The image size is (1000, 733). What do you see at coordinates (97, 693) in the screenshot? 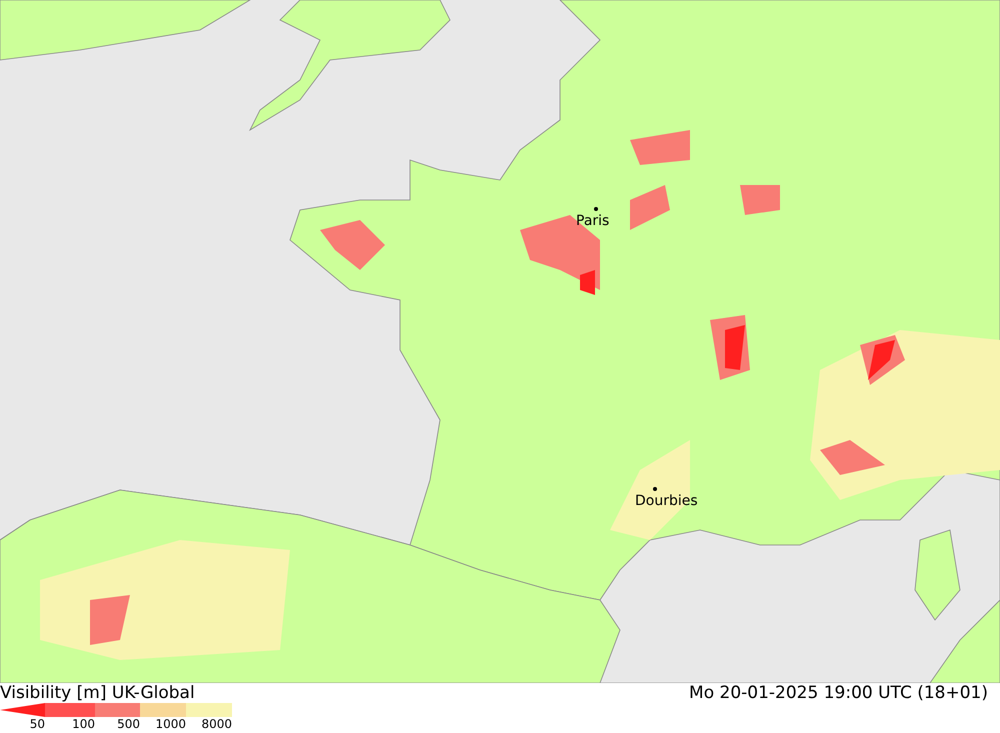
I see `map-title: Visibility [m] UK-Global` at bounding box center [97, 693].